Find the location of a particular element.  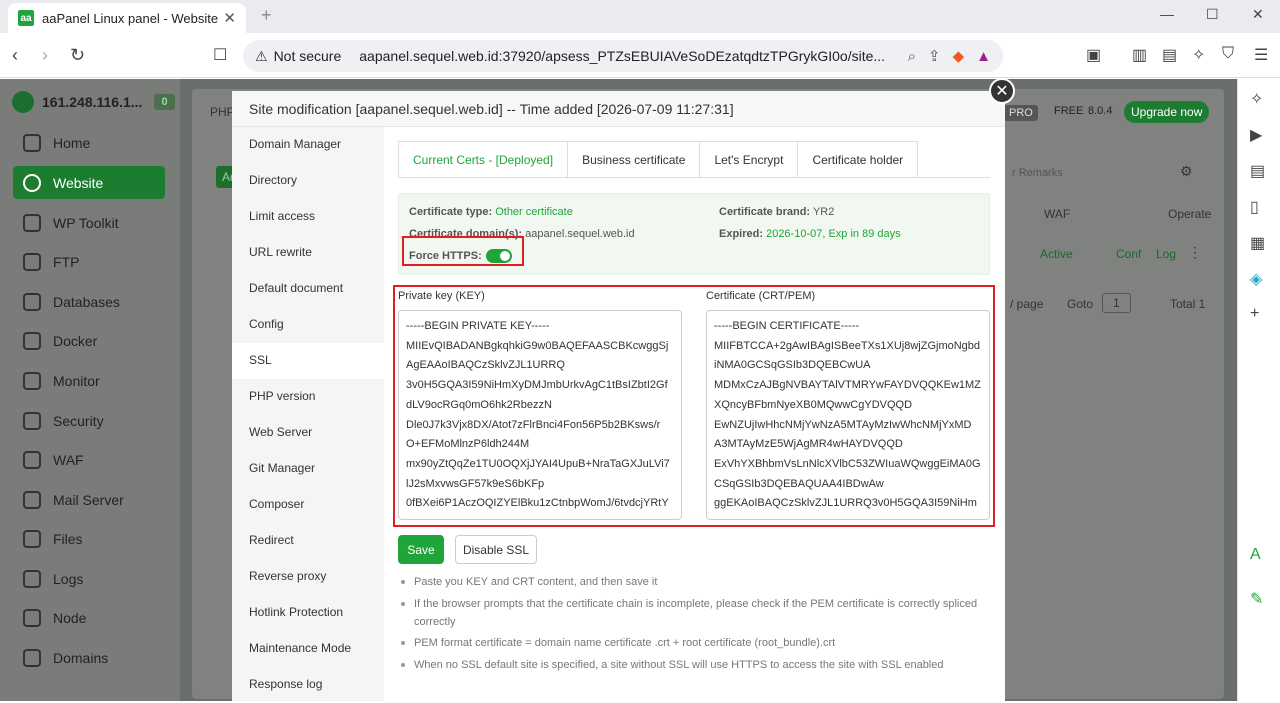

bookmark-icon: ☐ is located at coordinates (220, 55).